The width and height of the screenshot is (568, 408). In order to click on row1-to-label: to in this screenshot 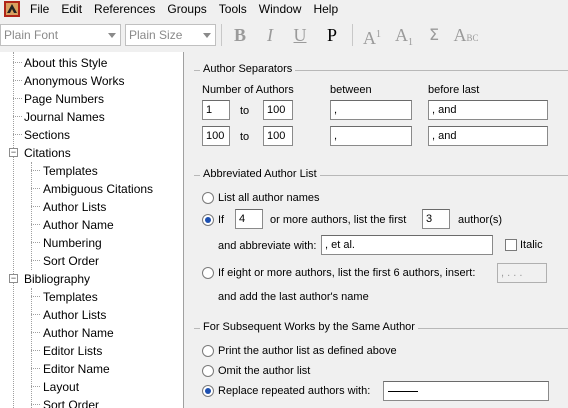, I will do `click(245, 111)`.